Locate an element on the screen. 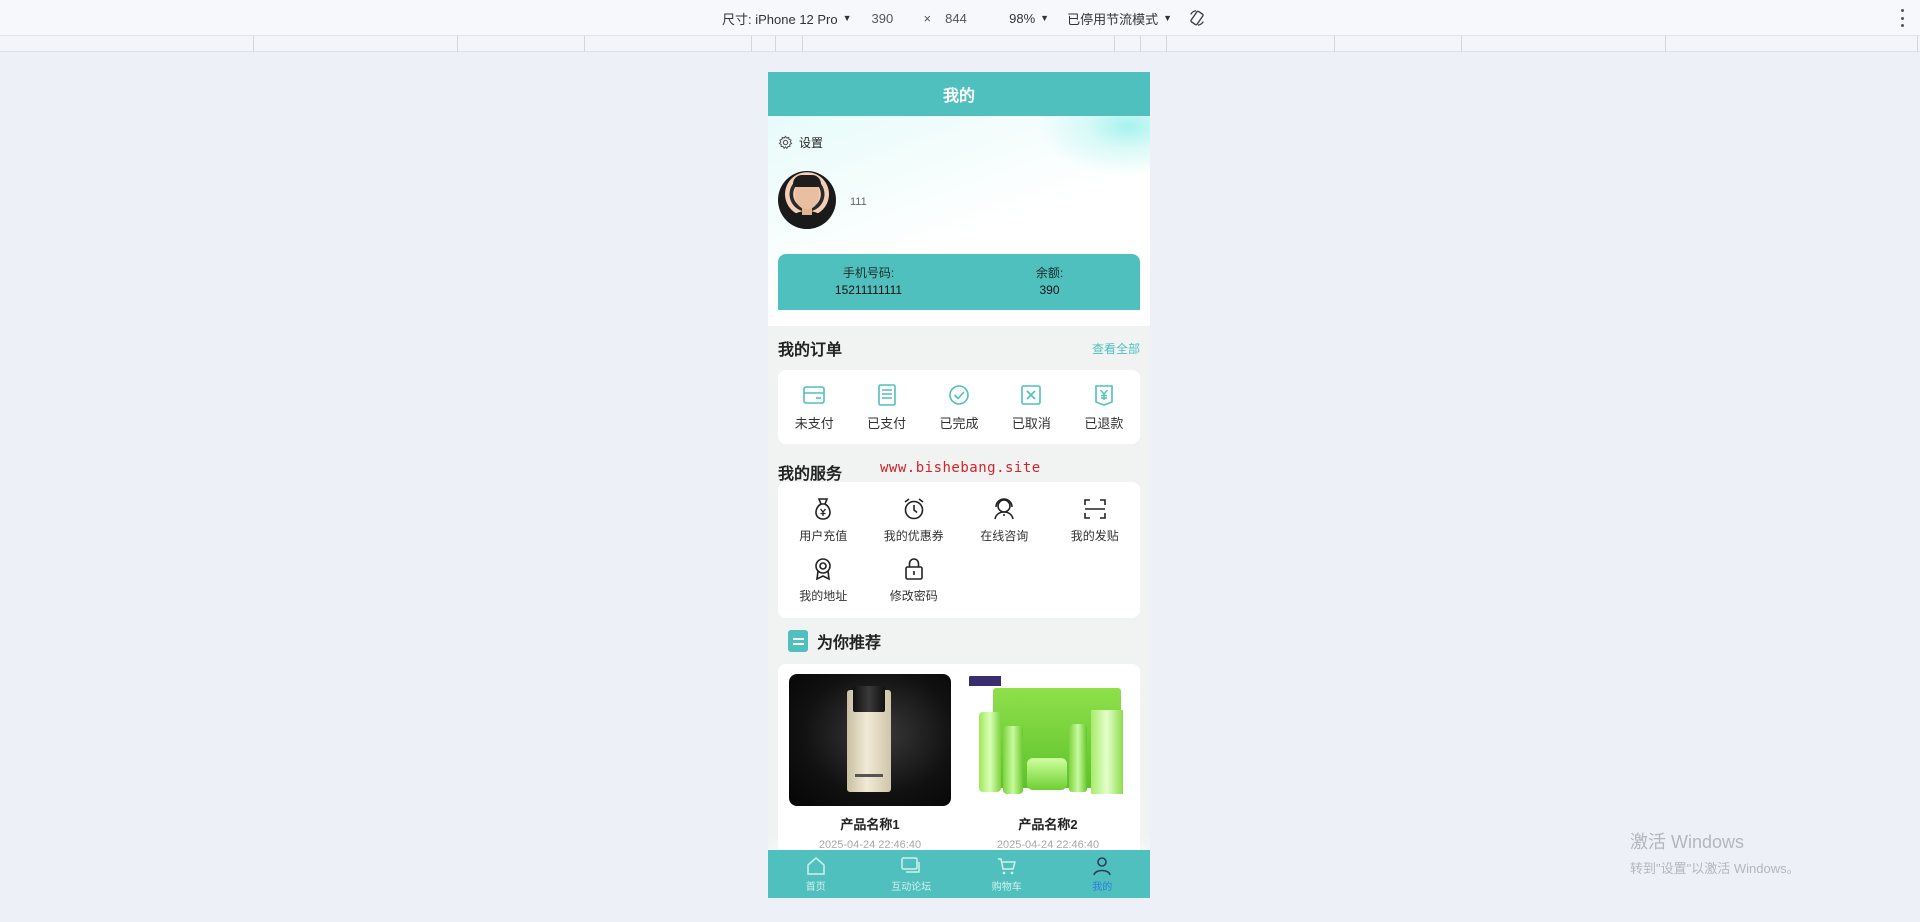 This screenshot has height=922, width=1920. scan-icon is located at coordinates (1094, 509).